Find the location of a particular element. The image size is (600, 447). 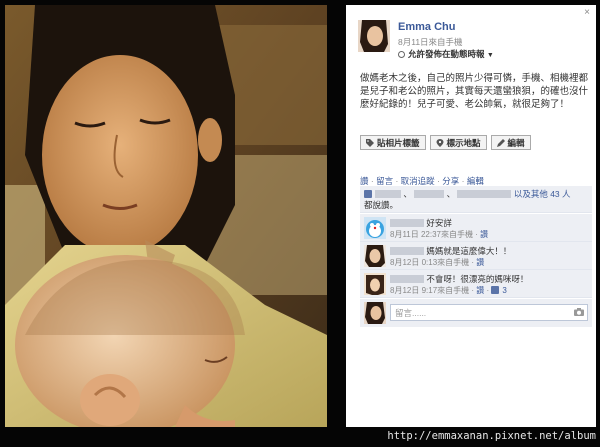

comment-body: 好安詳 is located at coordinates (421, 223).